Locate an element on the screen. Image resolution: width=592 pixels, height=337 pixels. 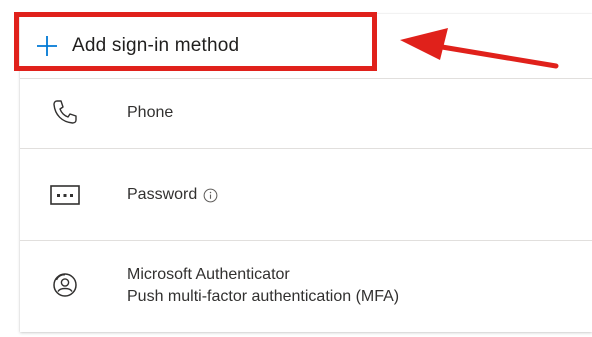
method-title: Microsoft Authenticator is located at coordinates (208, 274).